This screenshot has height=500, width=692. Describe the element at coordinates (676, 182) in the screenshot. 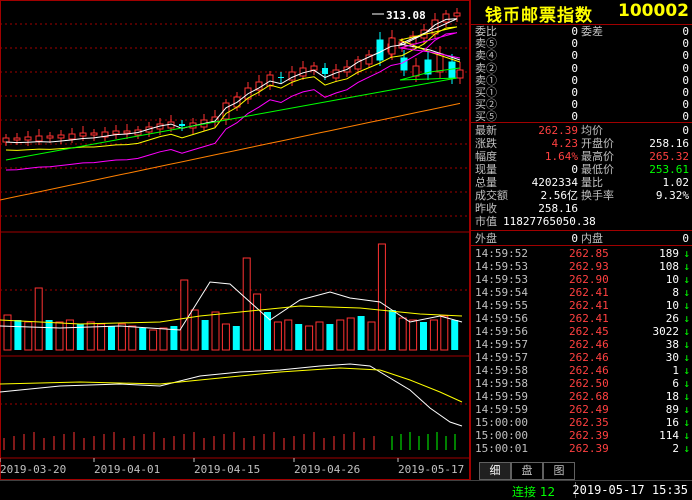

I see `quote-value2: 1.02` at that location.